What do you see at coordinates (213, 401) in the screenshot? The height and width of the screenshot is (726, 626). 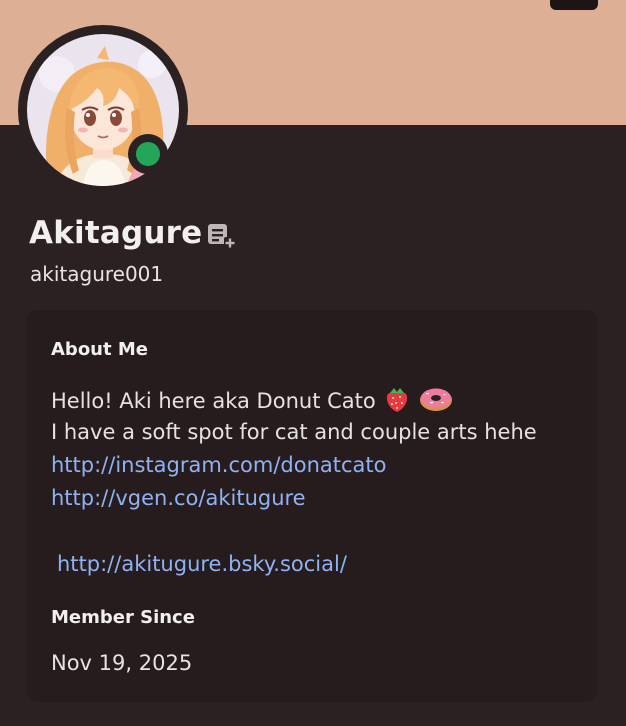 I see `bio-line-1-text: Hello! Aki here aka Donut Cato` at bounding box center [213, 401].